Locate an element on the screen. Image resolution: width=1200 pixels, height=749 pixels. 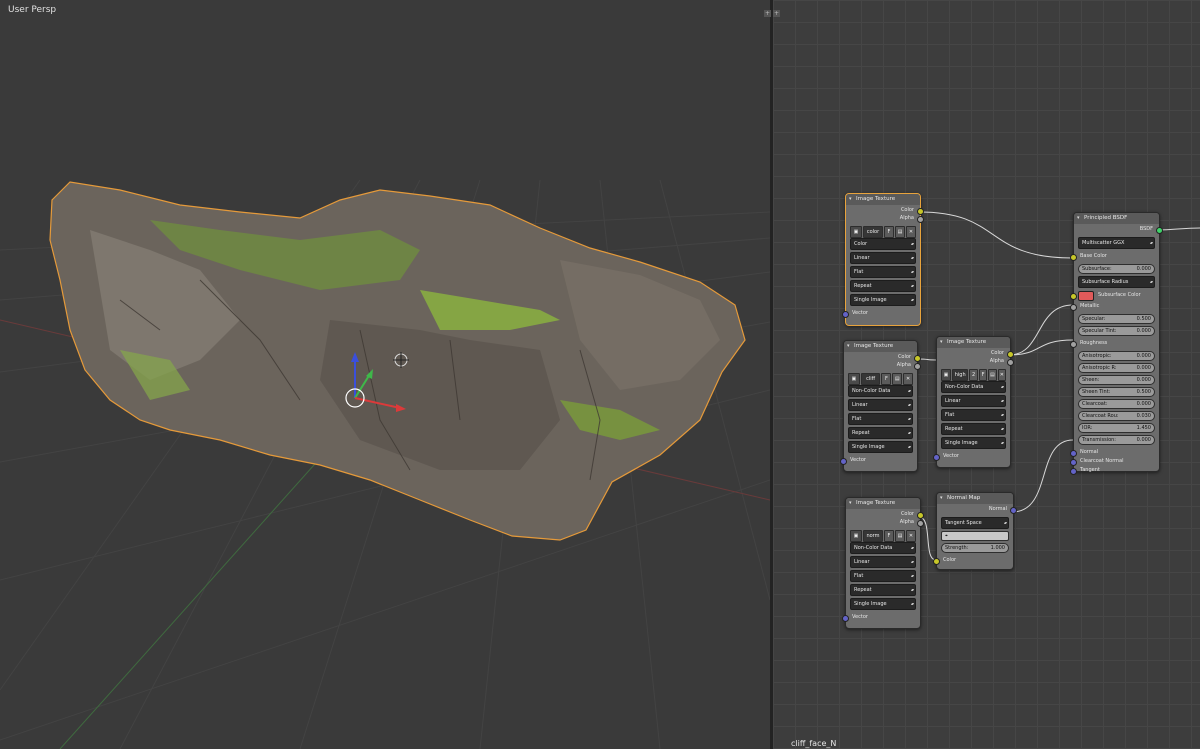
ior-slider: IOR: 1.450 is located at coordinates (1116, 428).